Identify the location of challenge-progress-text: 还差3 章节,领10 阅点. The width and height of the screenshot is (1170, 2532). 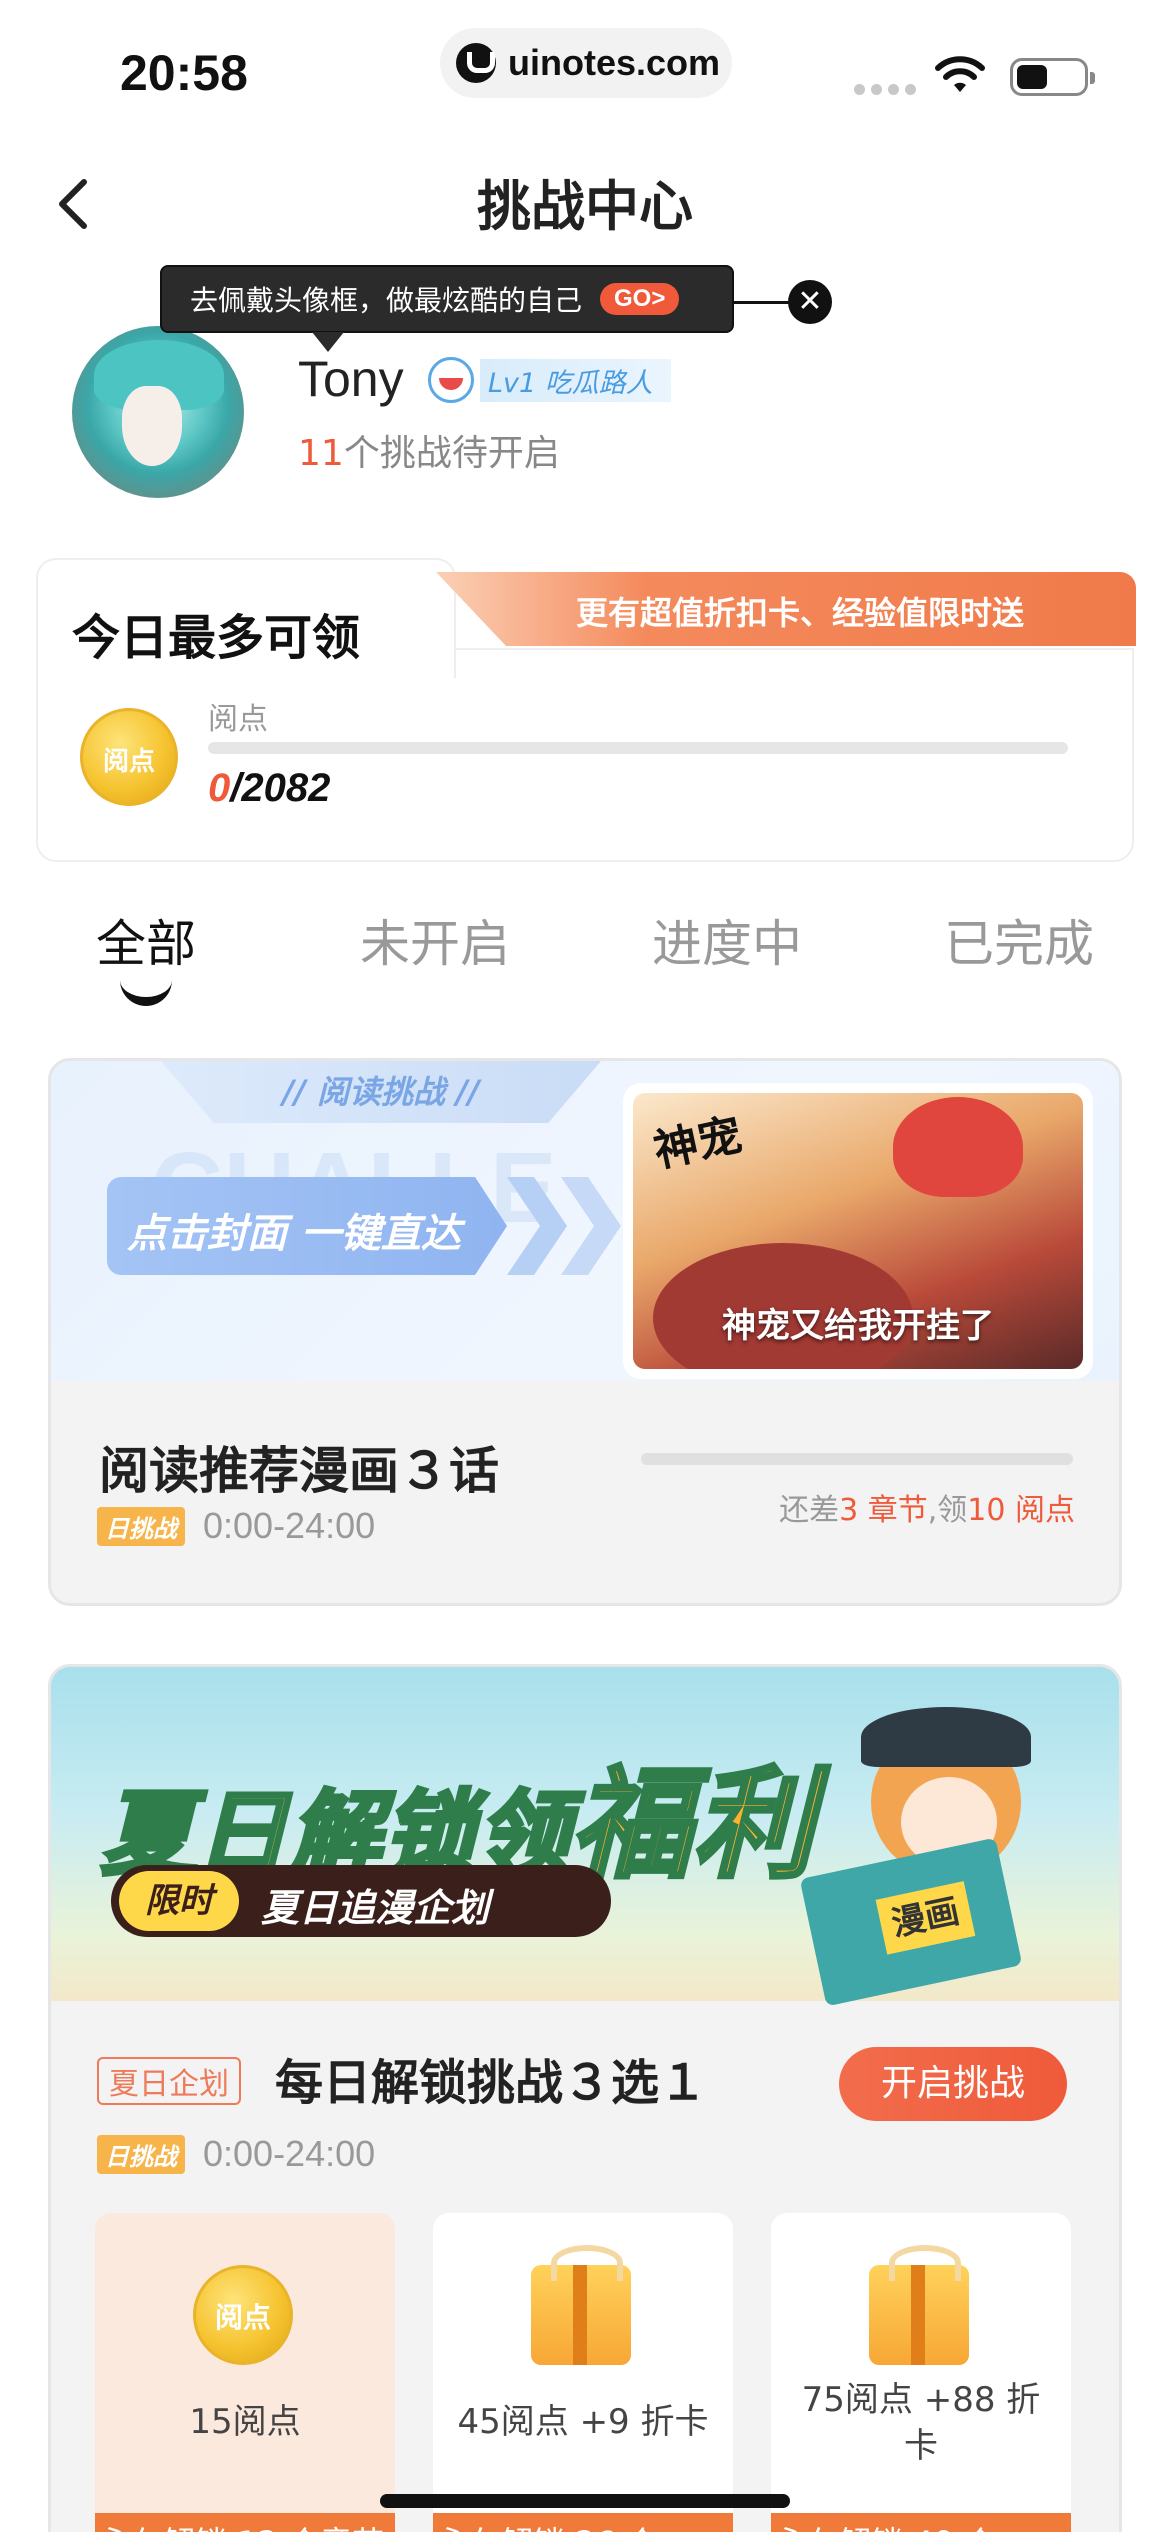
(927, 1510).